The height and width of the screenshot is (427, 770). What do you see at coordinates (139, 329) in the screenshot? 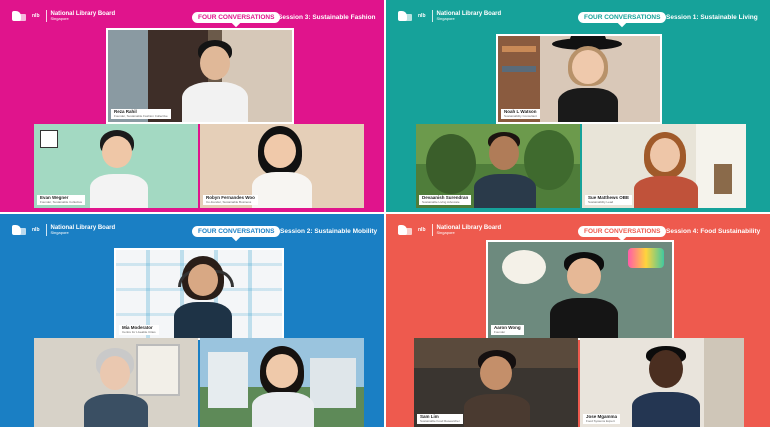
I see `participant-nameplate: Mia Moderator Centre for Liveable Cities` at bounding box center [139, 329].